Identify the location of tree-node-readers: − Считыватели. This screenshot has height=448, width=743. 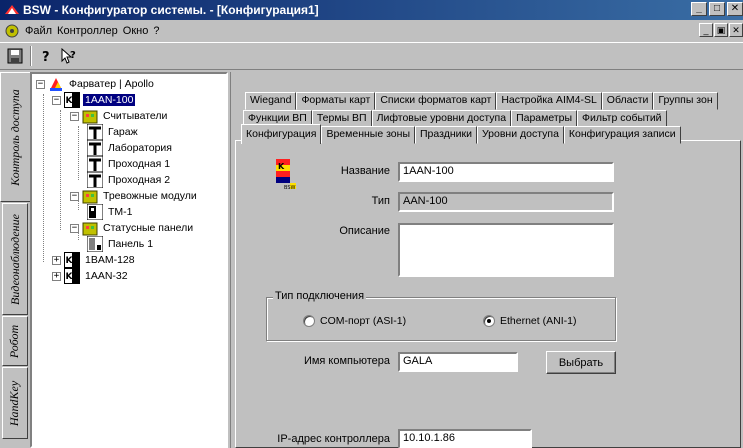
(119, 116).